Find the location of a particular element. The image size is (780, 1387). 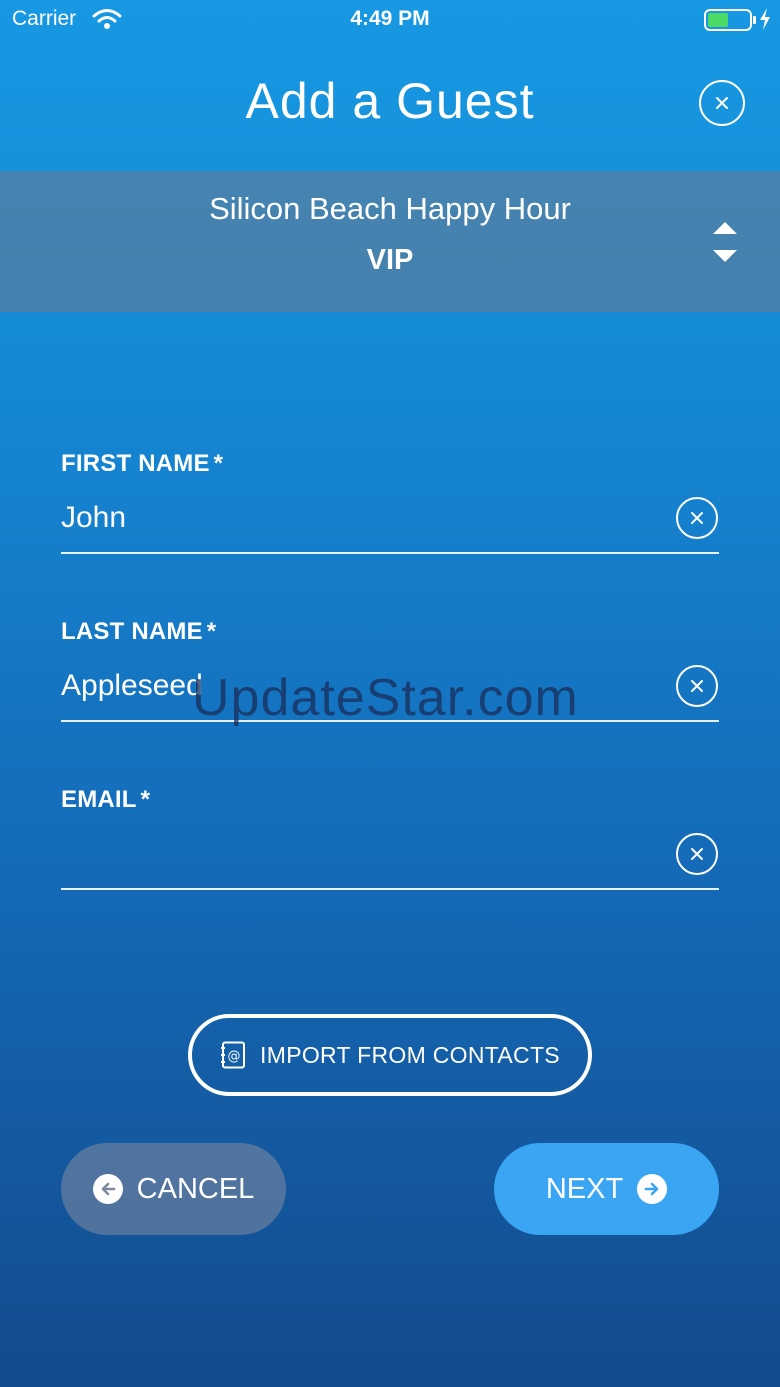

email-label-text: EMAIL is located at coordinates (99, 799).